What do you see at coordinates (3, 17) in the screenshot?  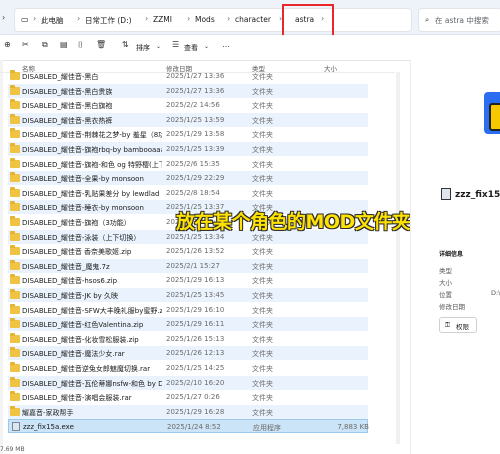 I see `expand-icon: ›` at bounding box center [3, 17].